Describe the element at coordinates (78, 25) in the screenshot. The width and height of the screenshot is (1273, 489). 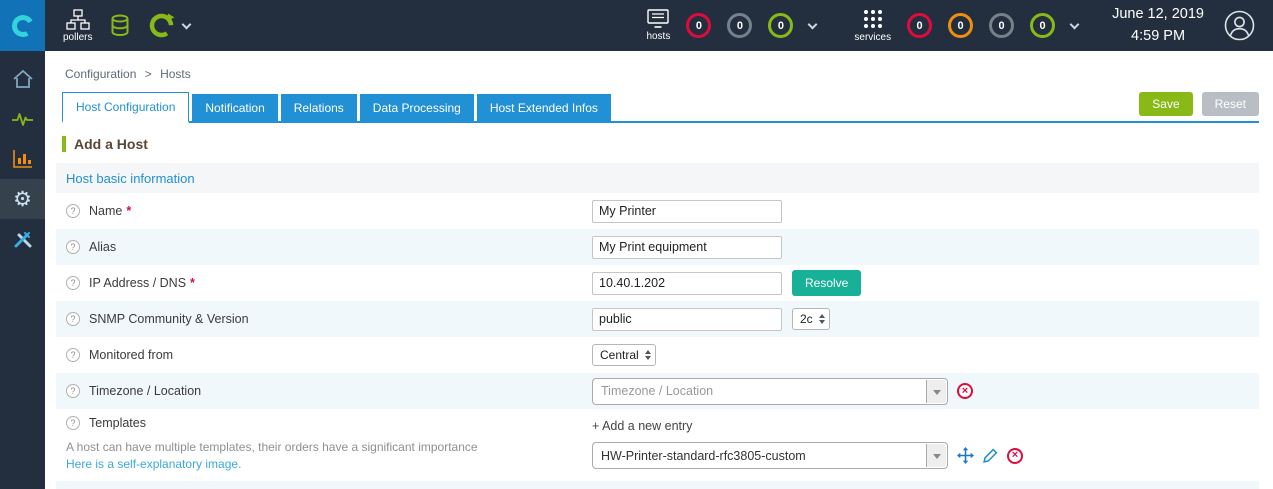
I see `pollers-menu: pollers` at that location.